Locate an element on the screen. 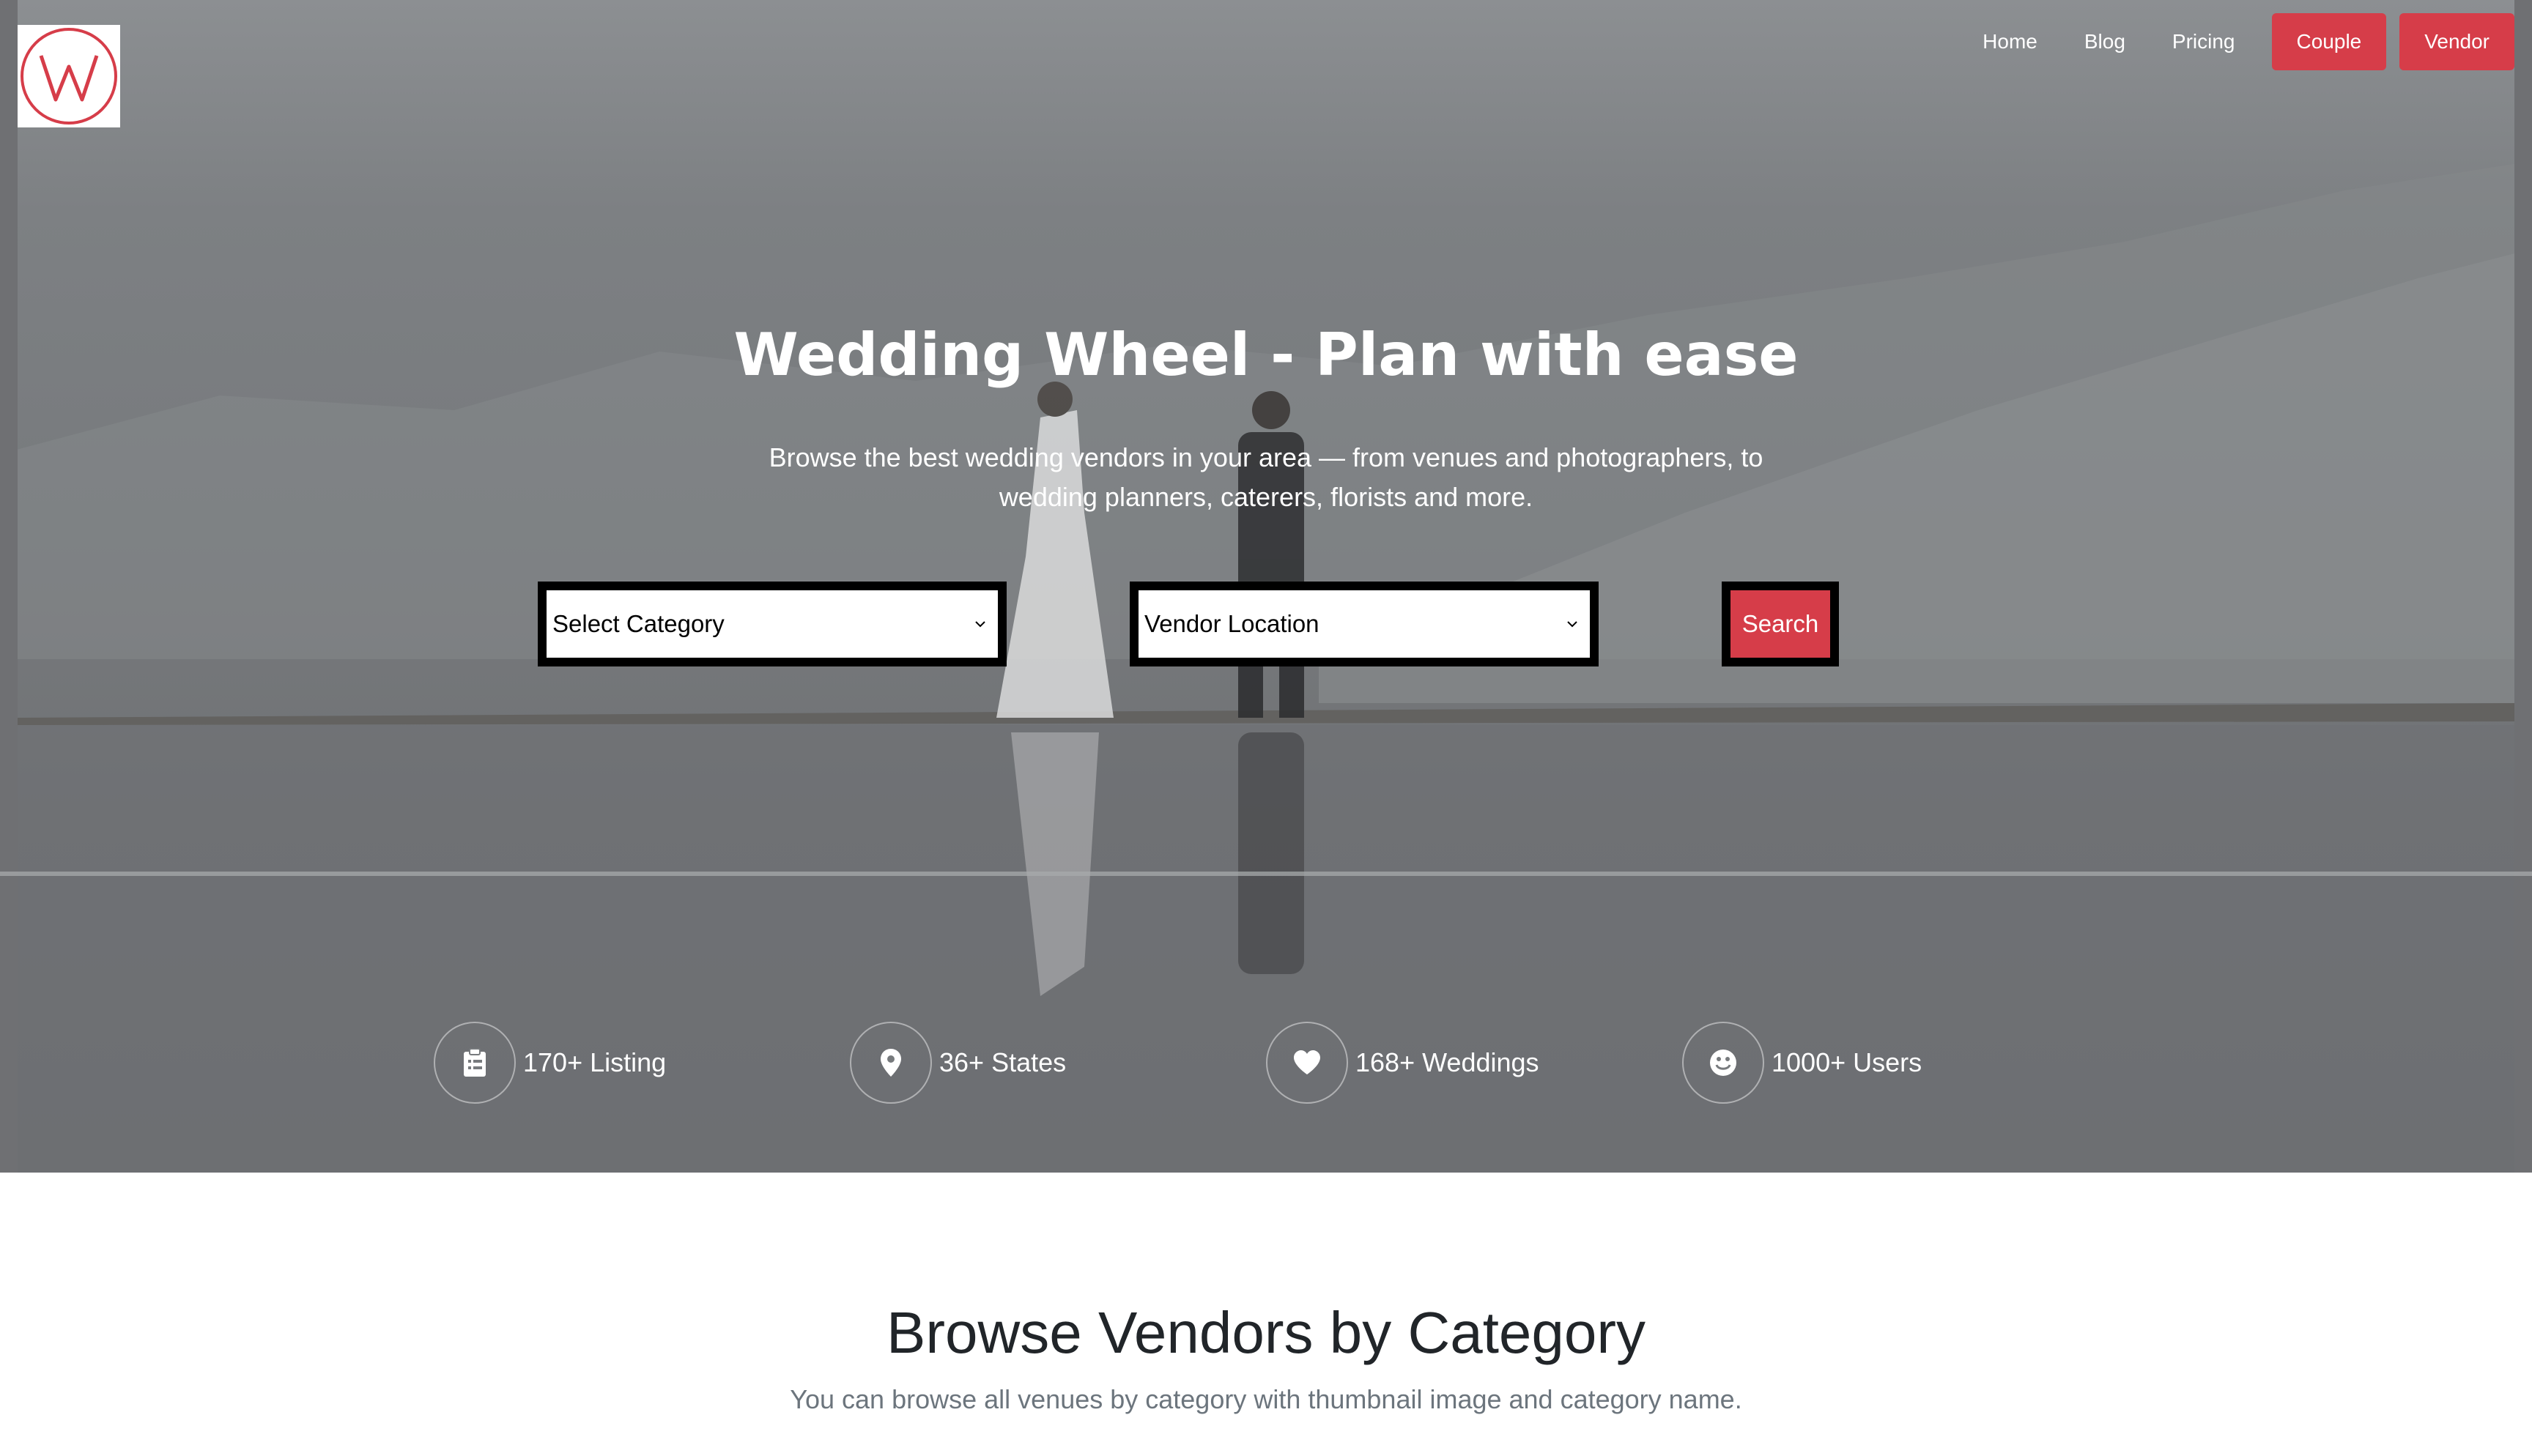 This screenshot has height=1456, width=2532. hero-right-border is located at coordinates (2523, 586).